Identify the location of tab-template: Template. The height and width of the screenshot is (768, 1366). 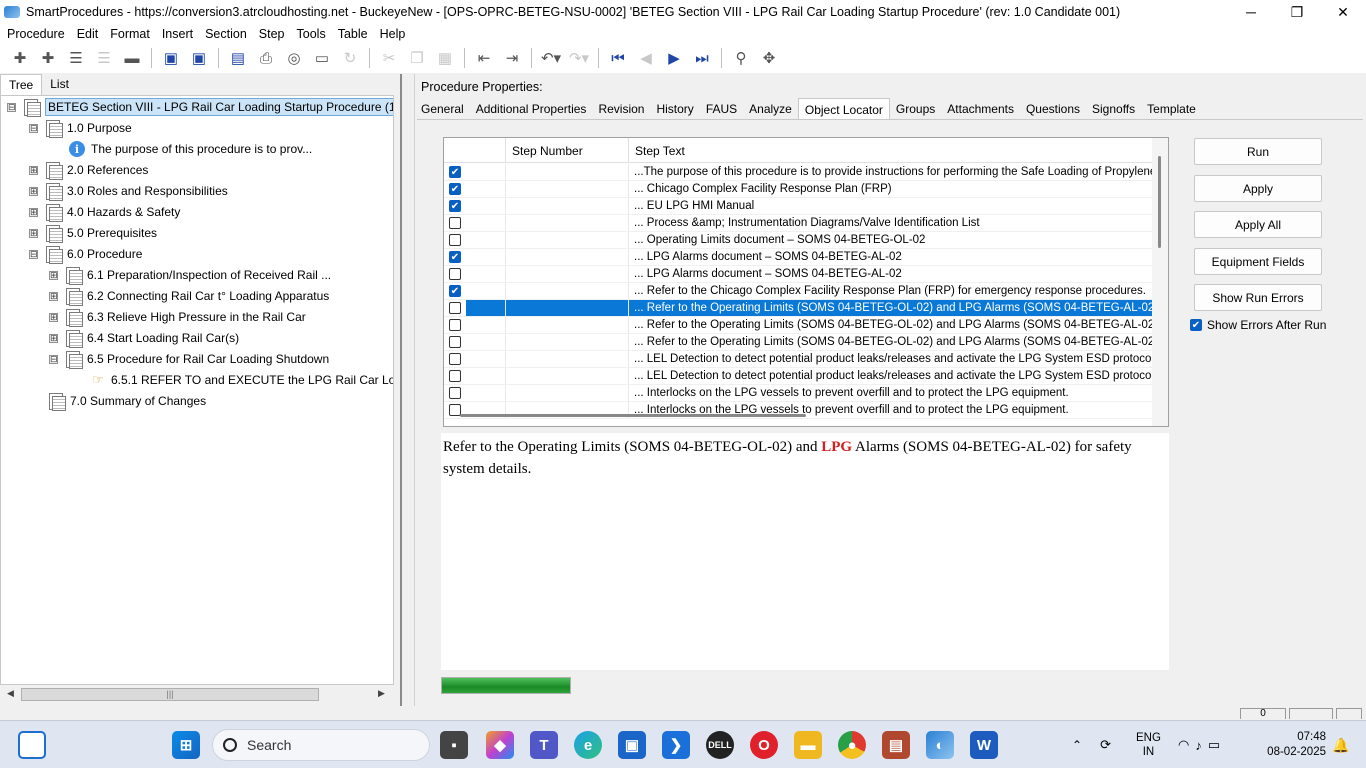
(1171, 109).